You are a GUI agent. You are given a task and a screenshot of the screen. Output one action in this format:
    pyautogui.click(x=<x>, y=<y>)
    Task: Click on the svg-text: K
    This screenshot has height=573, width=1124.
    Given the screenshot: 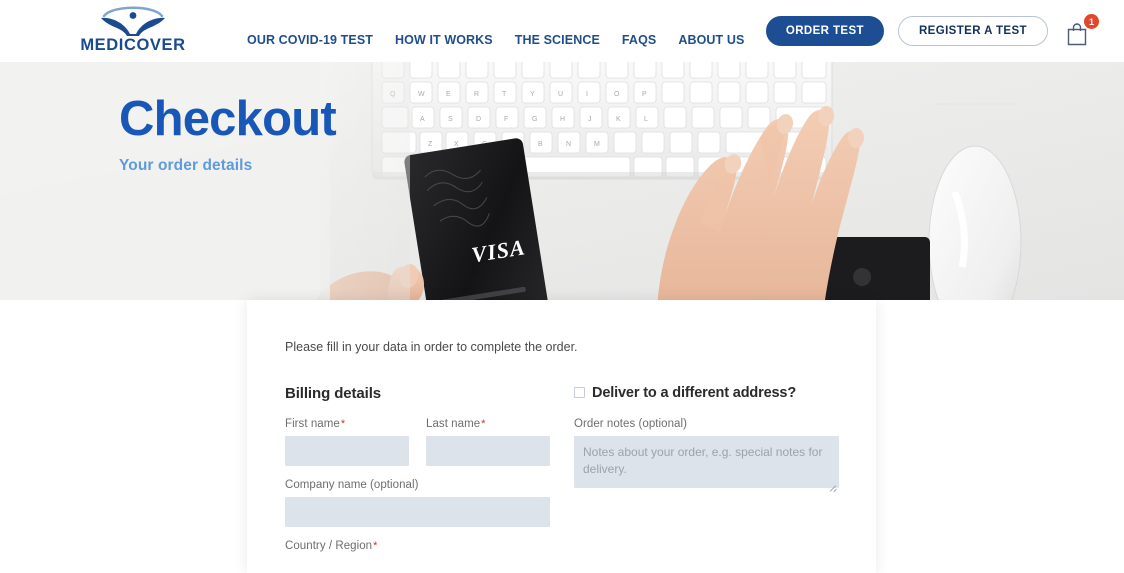 What is the action you would take?
    pyautogui.click(x=618, y=119)
    